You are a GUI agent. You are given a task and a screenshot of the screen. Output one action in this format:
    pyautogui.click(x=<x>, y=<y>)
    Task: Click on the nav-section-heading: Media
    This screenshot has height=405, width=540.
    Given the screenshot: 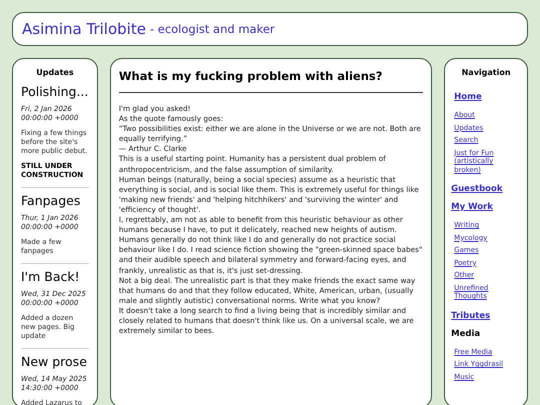 What is the action you would take?
    pyautogui.click(x=466, y=334)
    